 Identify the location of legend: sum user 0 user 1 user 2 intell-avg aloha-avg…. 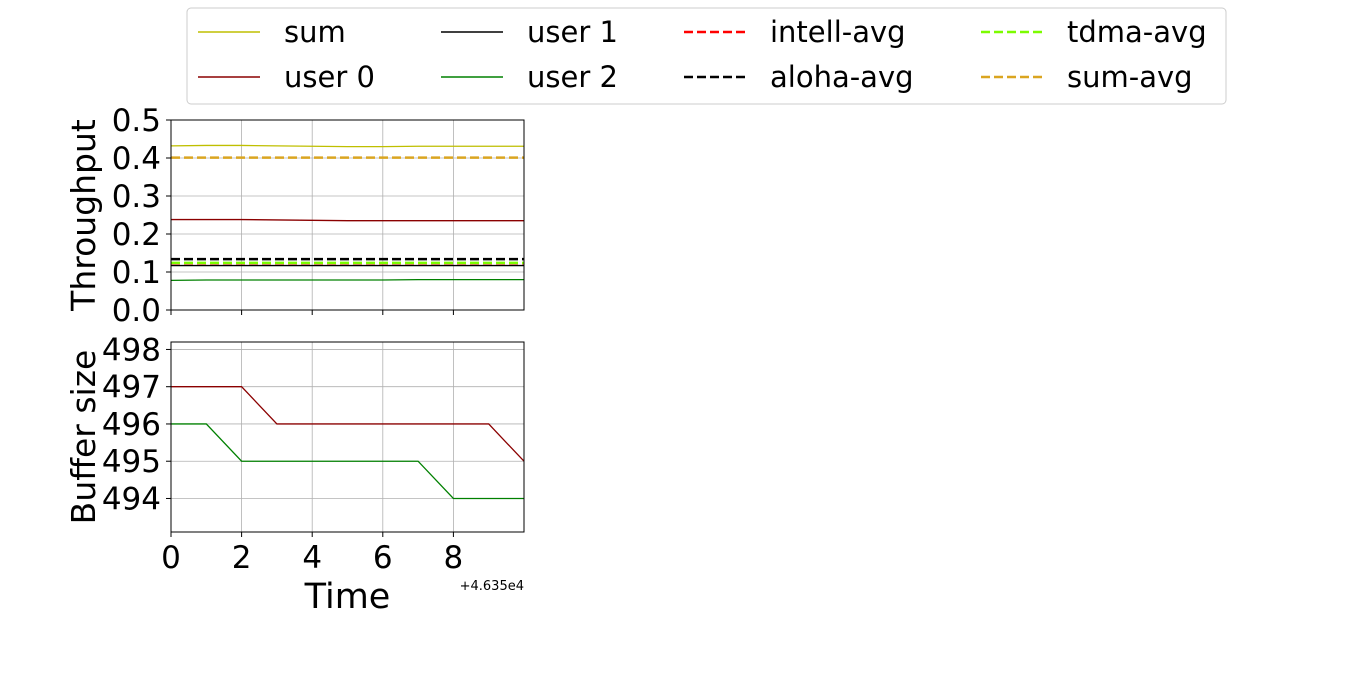
(706, 56).